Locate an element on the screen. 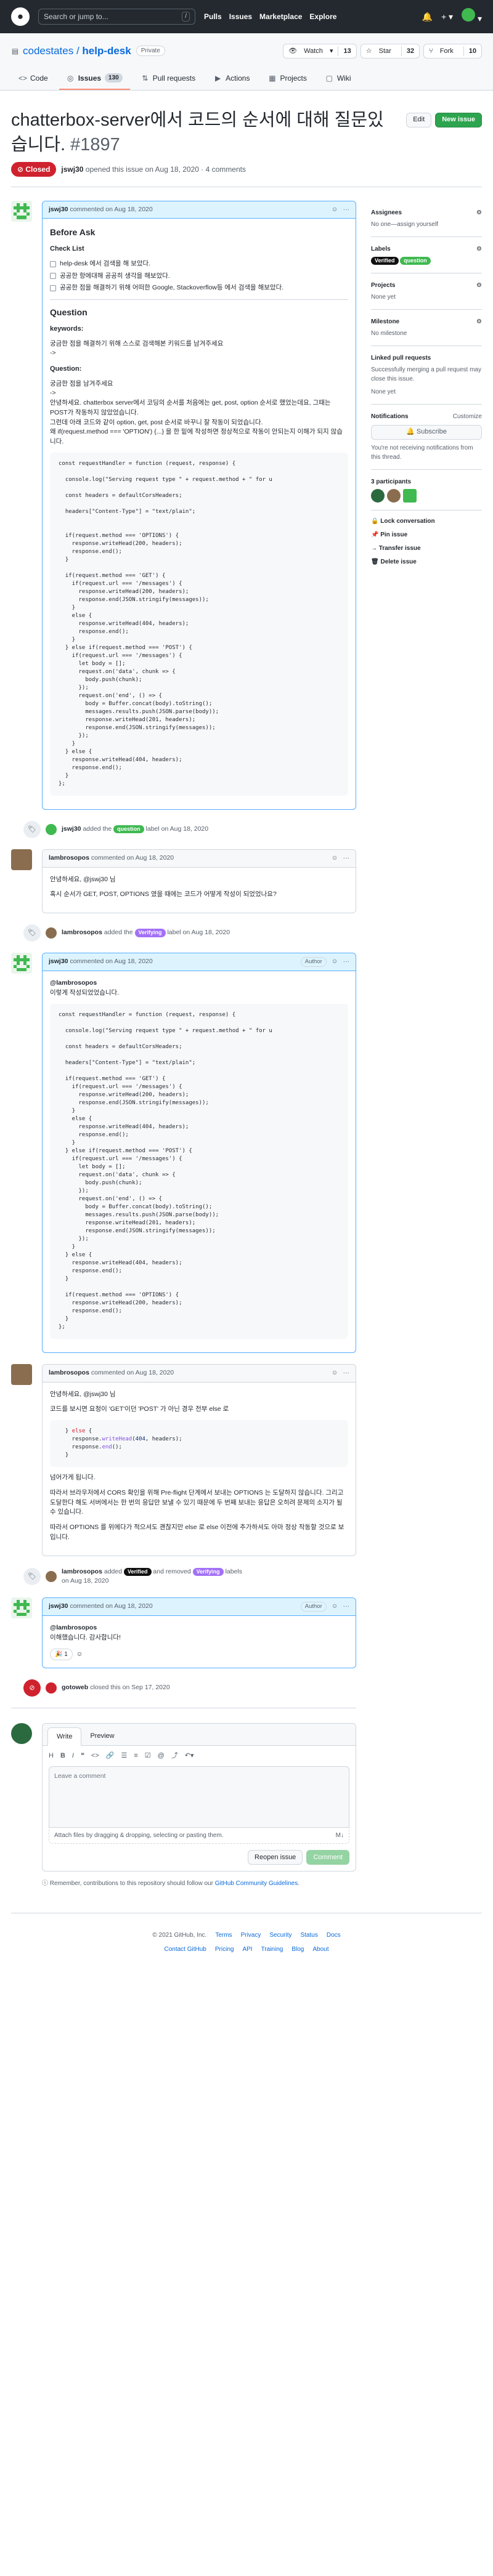 This screenshot has width=493, height=2576. nav-issues: Issues is located at coordinates (240, 16).